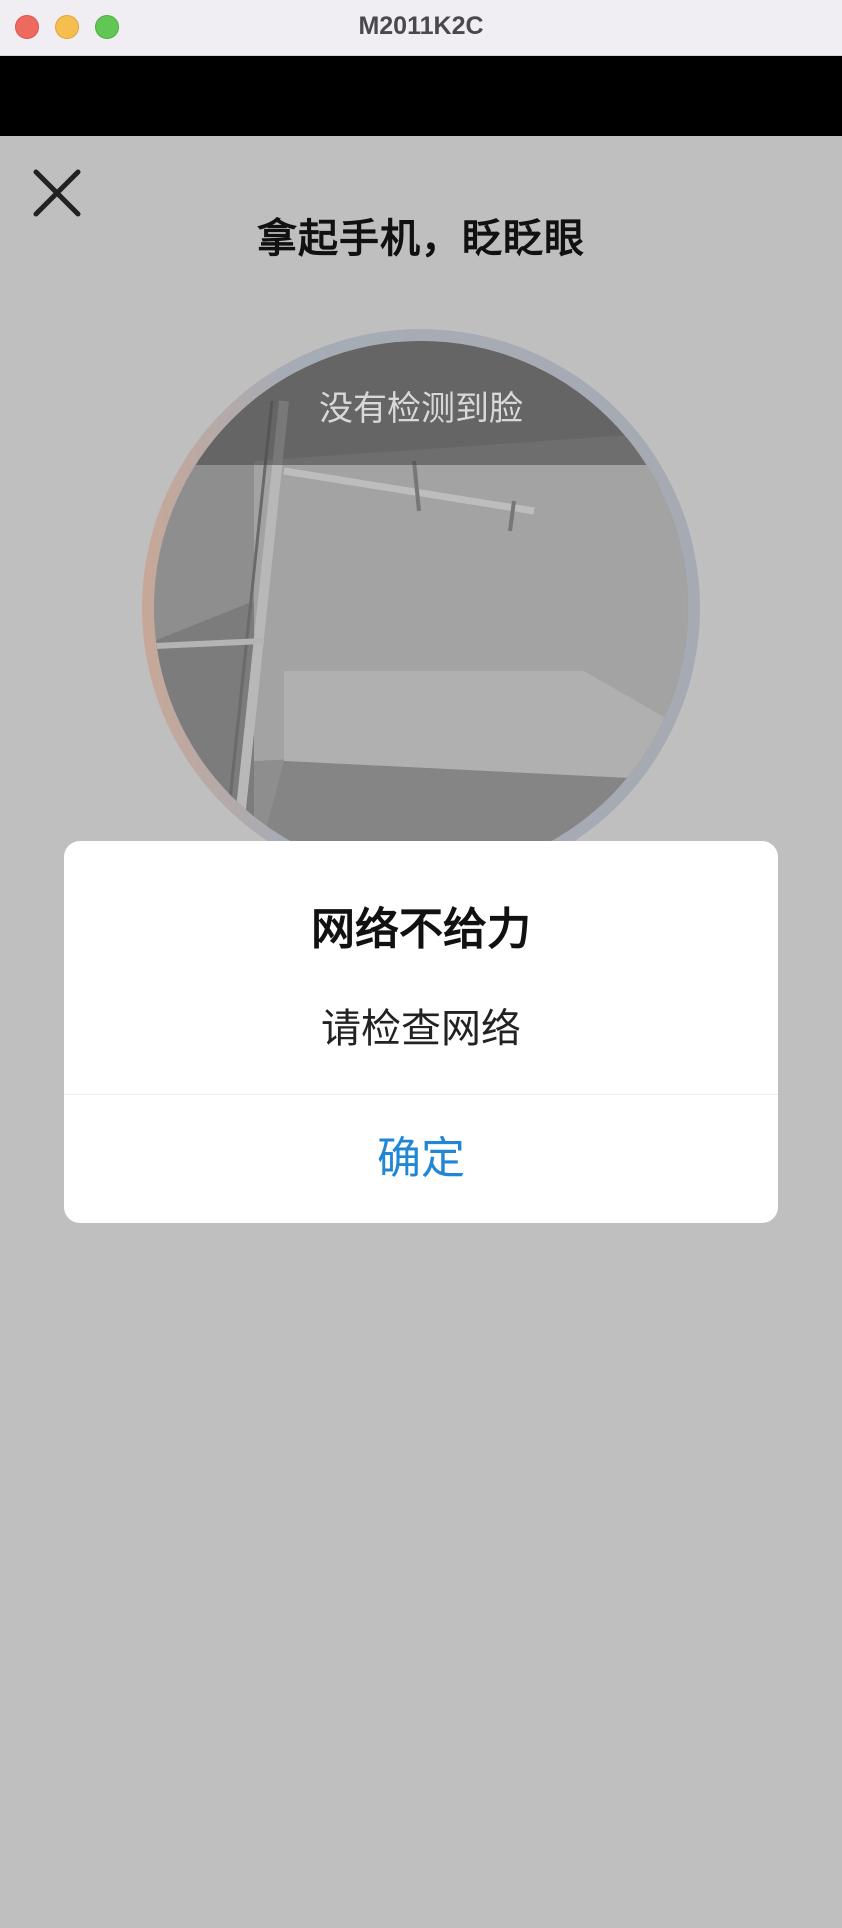 The width and height of the screenshot is (842, 1928). I want to click on dialog-title: 网络不给力, so click(421, 929).